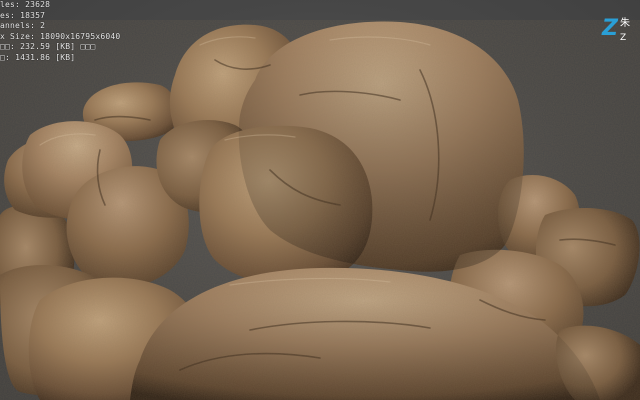  I want to click on stat-line: □□: 232.59 [KB] □□□, so click(60, 47).